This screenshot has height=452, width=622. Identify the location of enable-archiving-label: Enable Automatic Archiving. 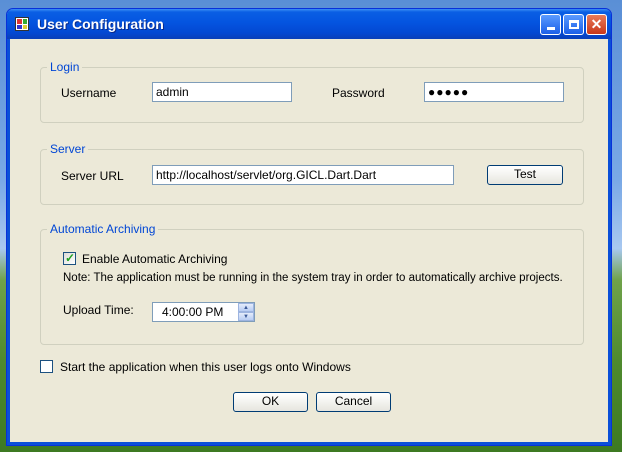
(154, 259).